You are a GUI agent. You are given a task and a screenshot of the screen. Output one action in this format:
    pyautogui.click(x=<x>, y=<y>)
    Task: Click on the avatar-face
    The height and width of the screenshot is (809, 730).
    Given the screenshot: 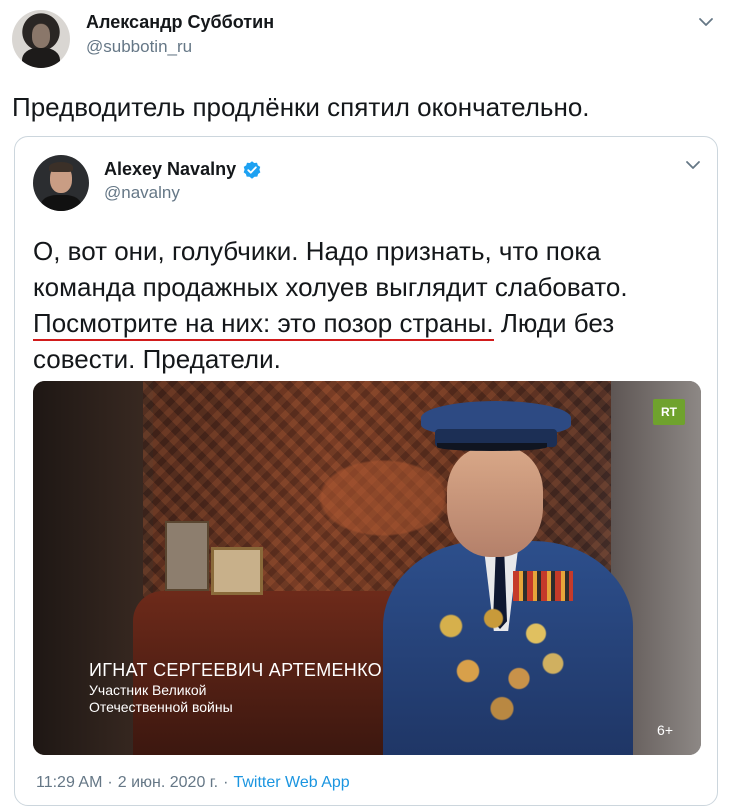 What is the action you would take?
    pyautogui.click(x=41, y=36)
    